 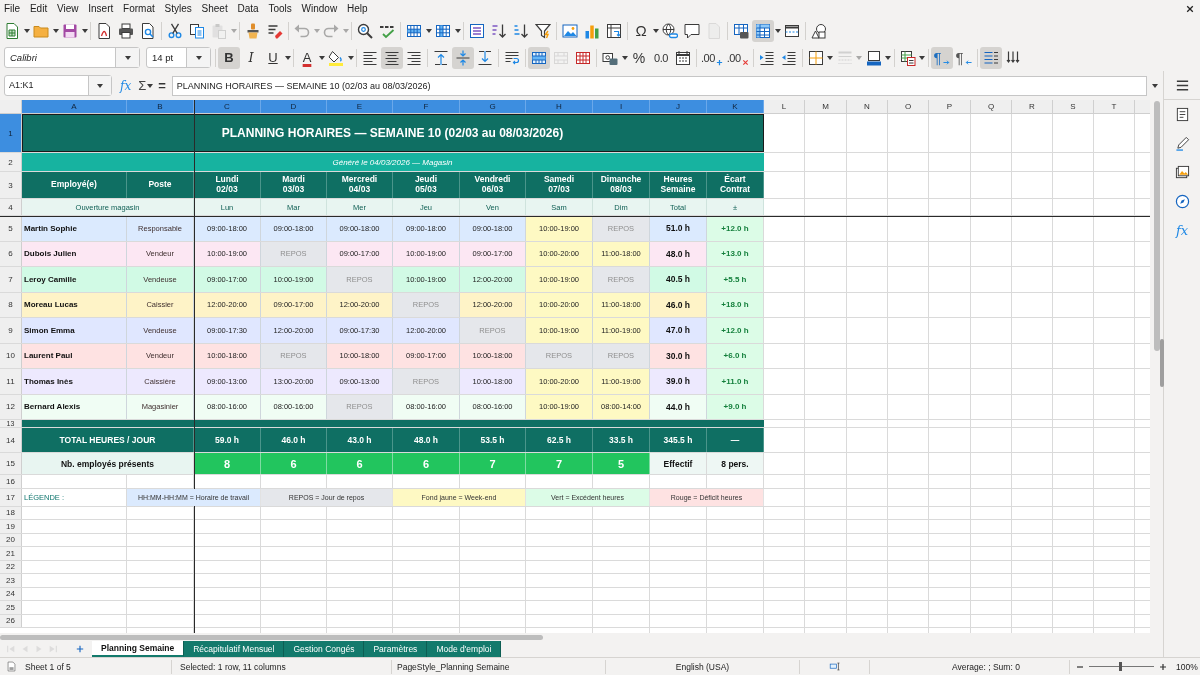 I want to click on column-header: I, so click(x=621, y=106).